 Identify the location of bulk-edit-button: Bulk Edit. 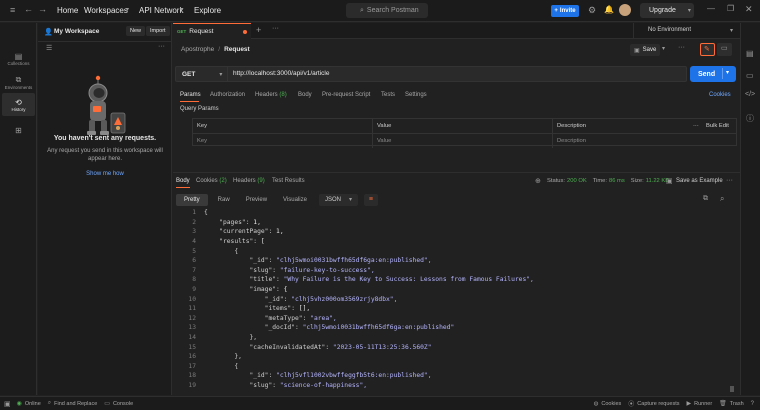
(717, 126).